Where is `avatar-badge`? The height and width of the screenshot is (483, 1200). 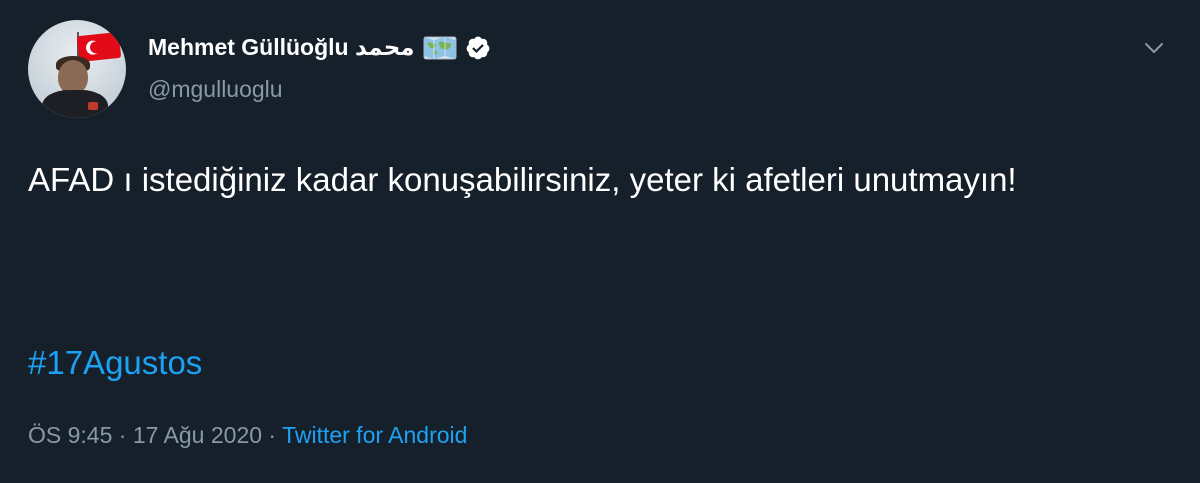 avatar-badge is located at coordinates (93, 106).